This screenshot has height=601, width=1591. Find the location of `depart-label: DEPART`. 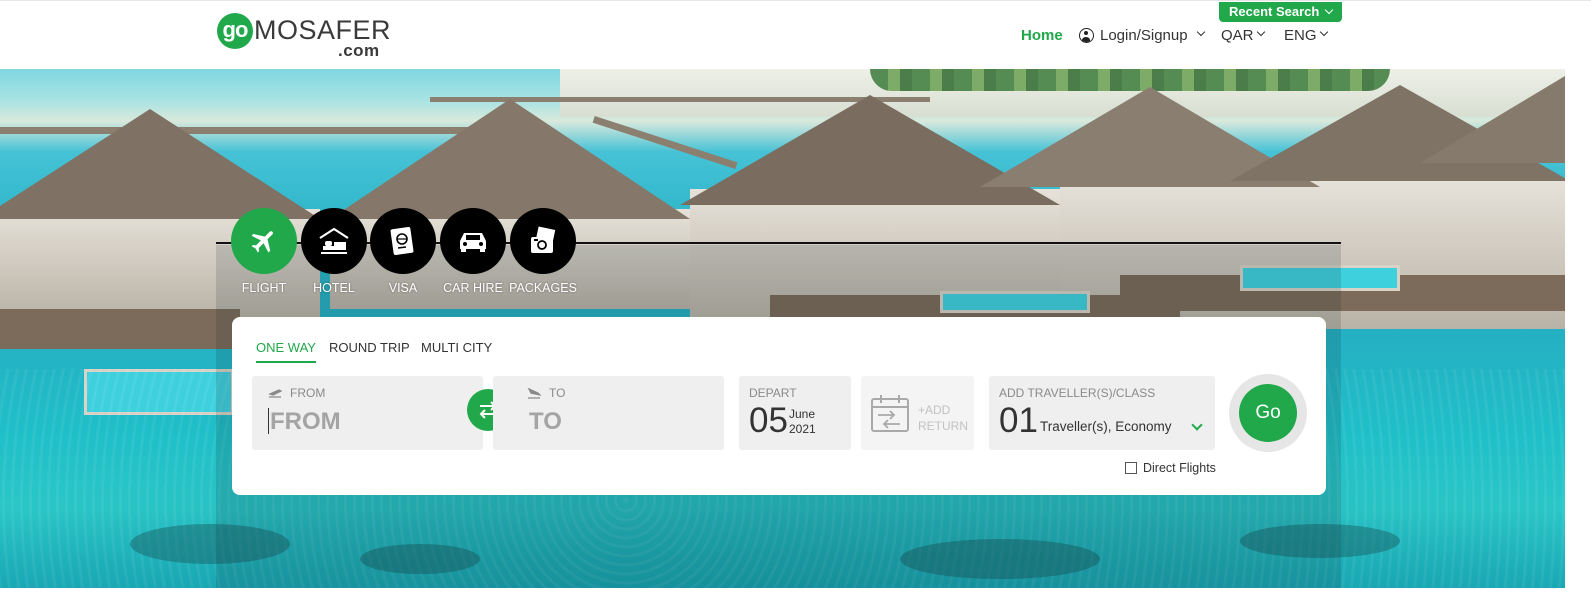

depart-label: DEPART is located at coordinates (773, 393).